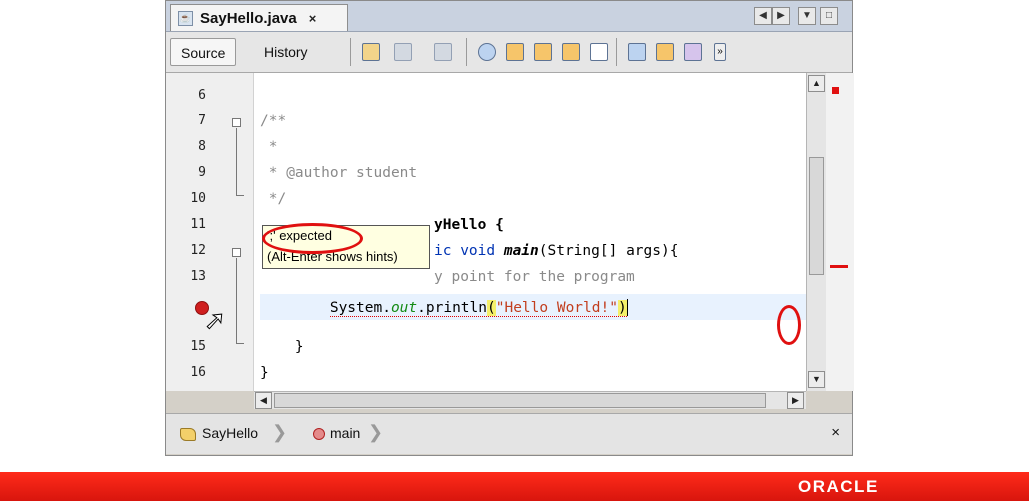  What do you see at coordinates (608, 251) in the screenshot?
I see `code-params: (String[] args){` at bounding box center [608, 251].